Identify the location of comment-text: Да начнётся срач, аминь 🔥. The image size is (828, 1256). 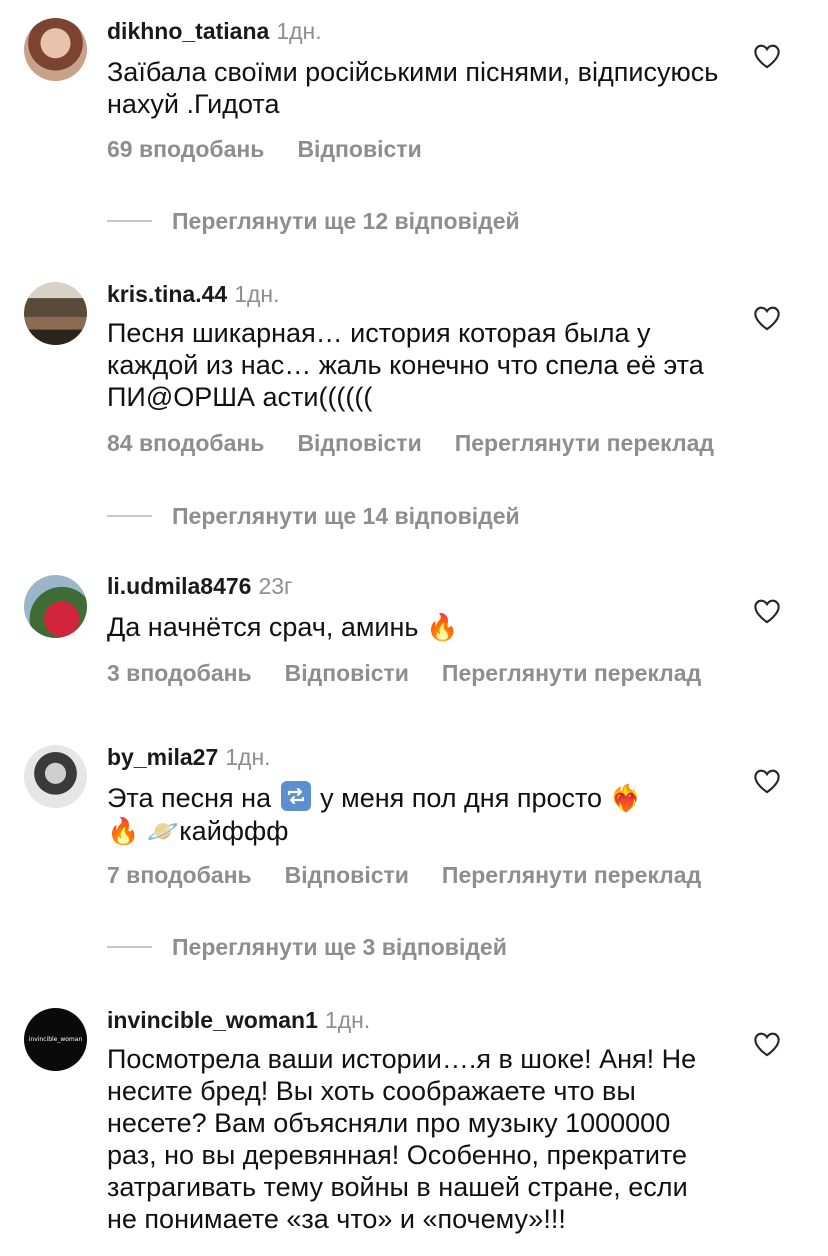
(417, 627).